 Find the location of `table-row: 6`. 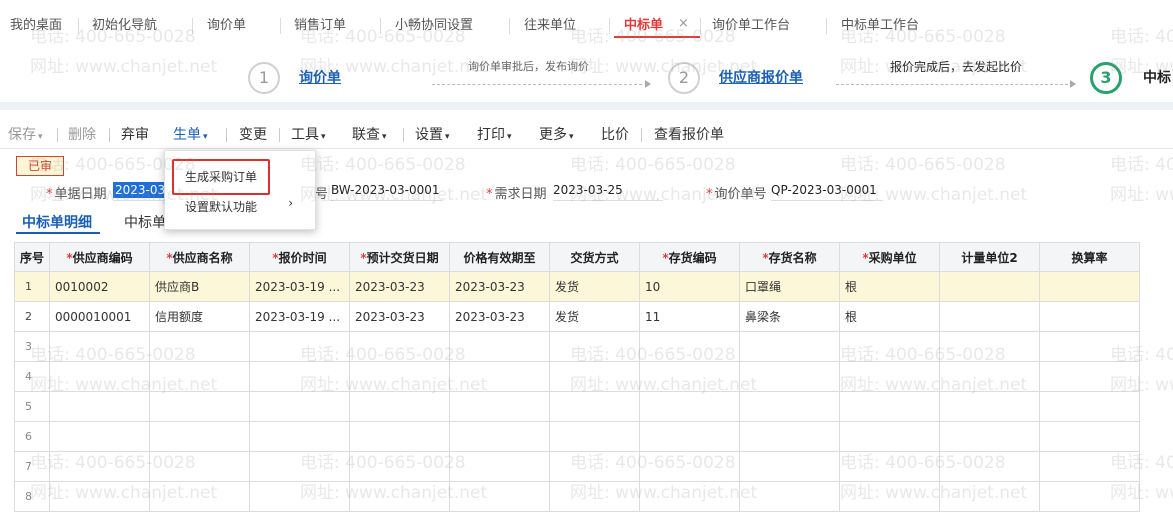

table-row: 6 is located at coordinates (577, 436).